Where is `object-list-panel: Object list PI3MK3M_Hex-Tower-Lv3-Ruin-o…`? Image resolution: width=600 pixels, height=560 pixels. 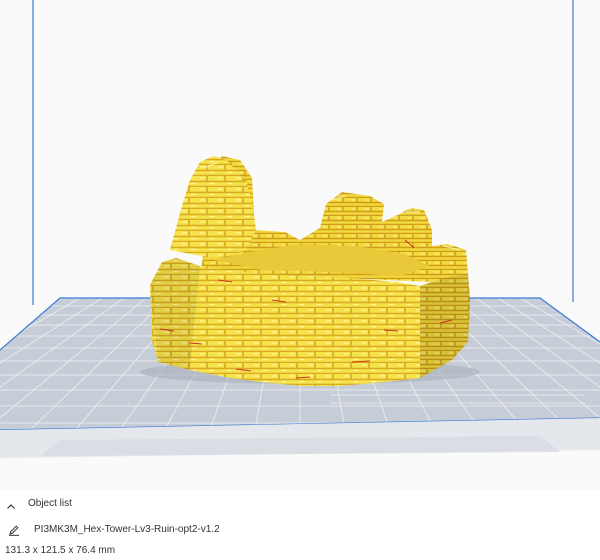 object-list-panel: Object list PI3MK3M_Hex-Tower-Lv3-Ruin-o… is located at coordinates (300, 525).